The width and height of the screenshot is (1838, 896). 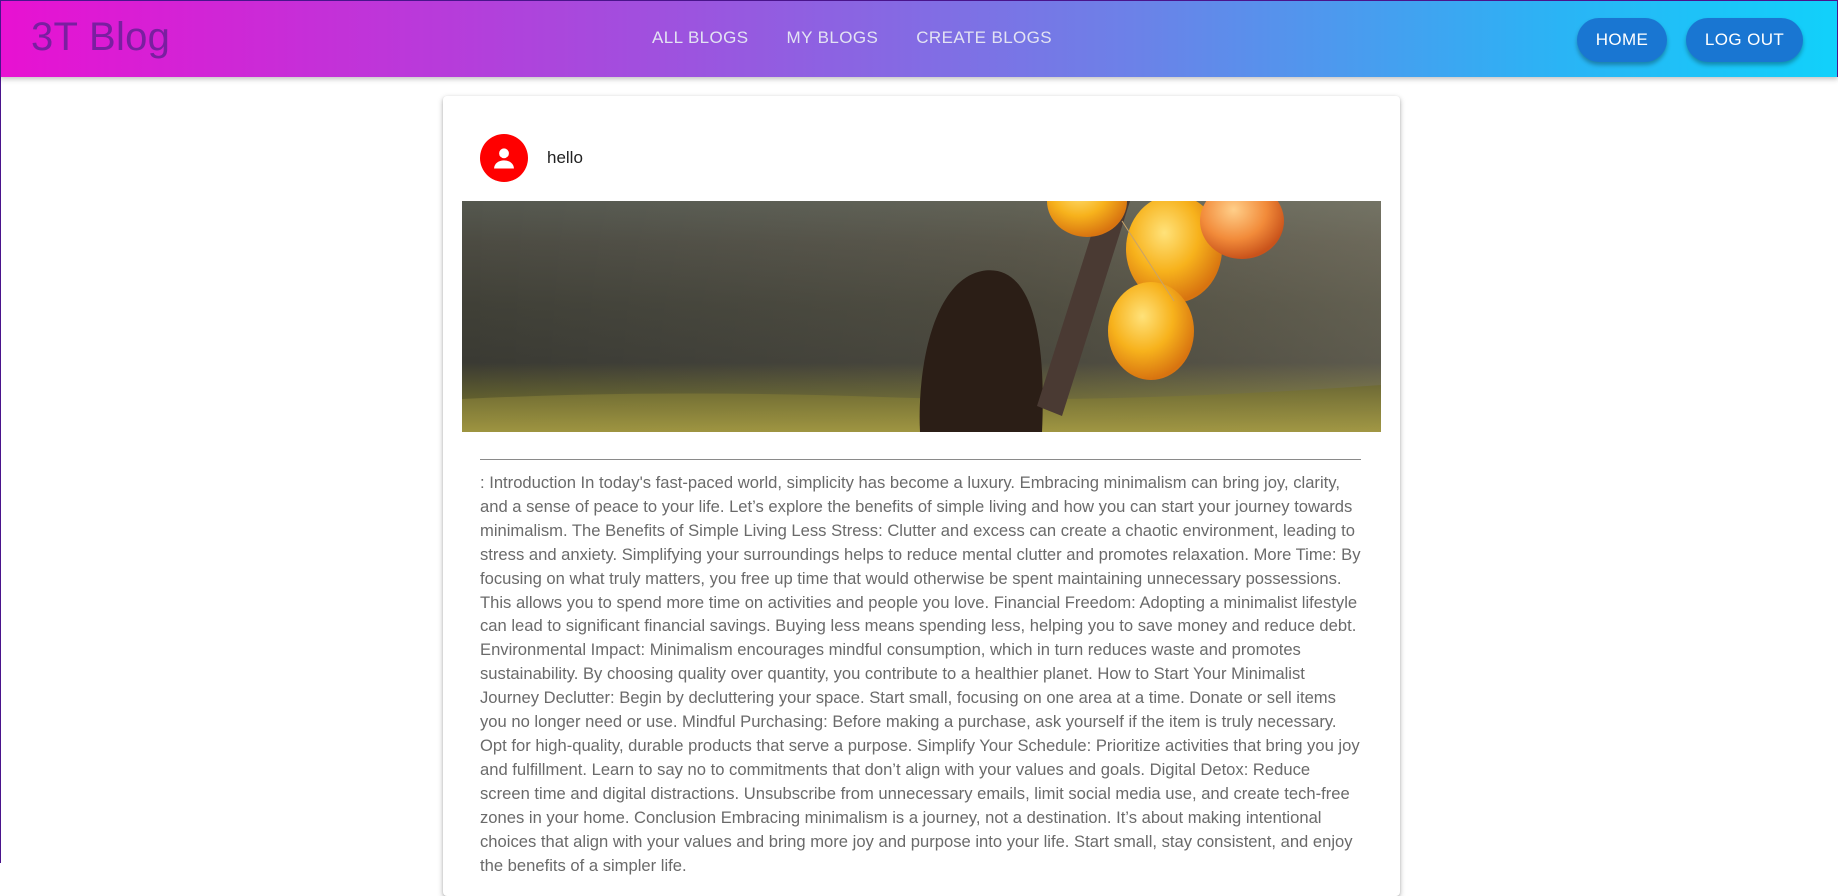 What do you see at coordinates (1744, 40) in the screenshot?
I see `logout-button: LOG OUT` at bounding box center [1744, 40].